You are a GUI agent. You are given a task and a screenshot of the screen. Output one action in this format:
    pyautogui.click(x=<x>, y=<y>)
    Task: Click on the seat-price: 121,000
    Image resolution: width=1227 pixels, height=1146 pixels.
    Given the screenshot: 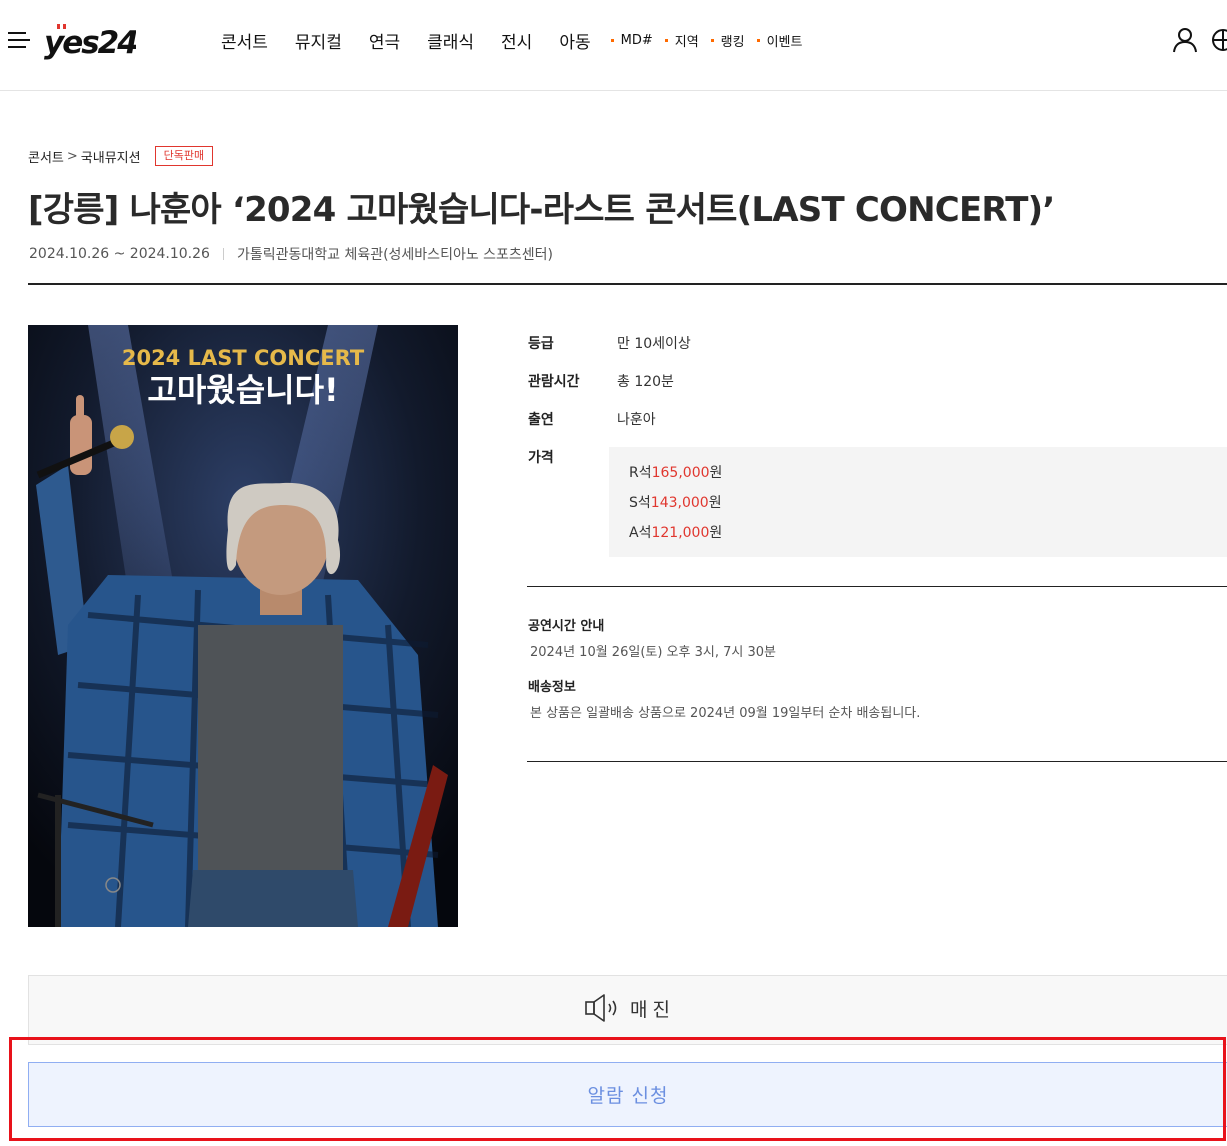 What is the action you would take?
    pyautogui.click(x=680, y=533)
    